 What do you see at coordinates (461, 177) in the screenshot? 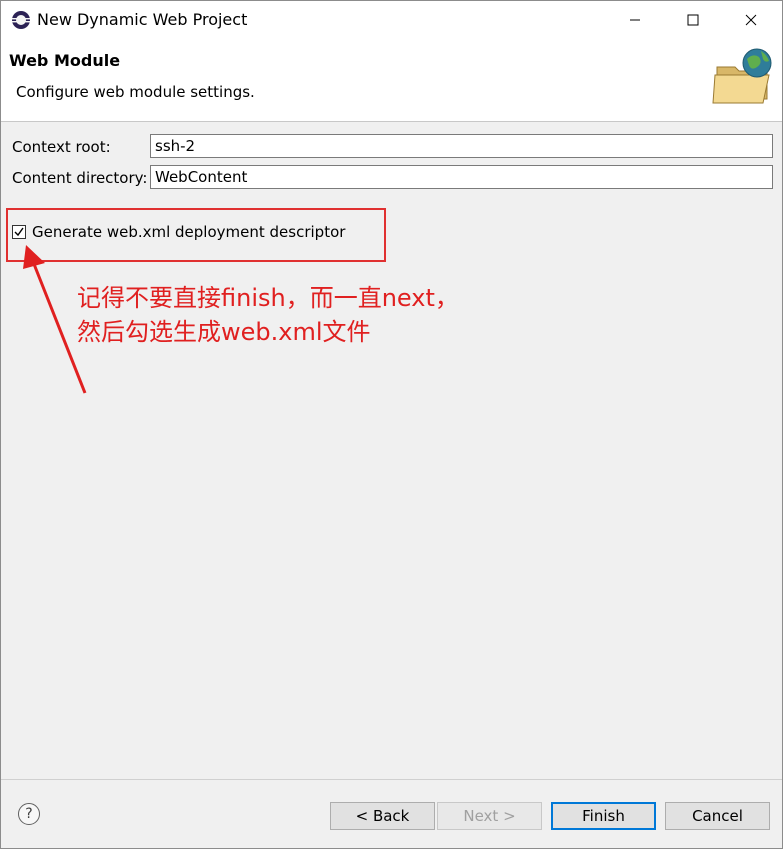
I see `content-directory-input` at bounding box center [461, 177].